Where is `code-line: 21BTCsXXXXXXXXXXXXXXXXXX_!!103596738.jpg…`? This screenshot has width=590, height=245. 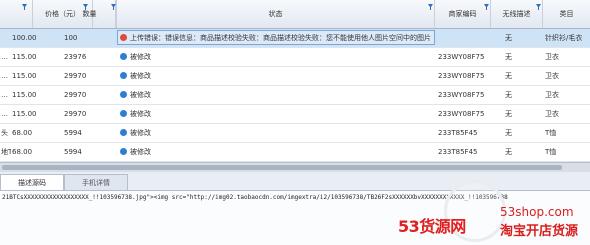
code-line: 21BTCsXXXXXXXXXXXXXXXXXX_!!103596738.jpg… is located at coordinates (255, 197).